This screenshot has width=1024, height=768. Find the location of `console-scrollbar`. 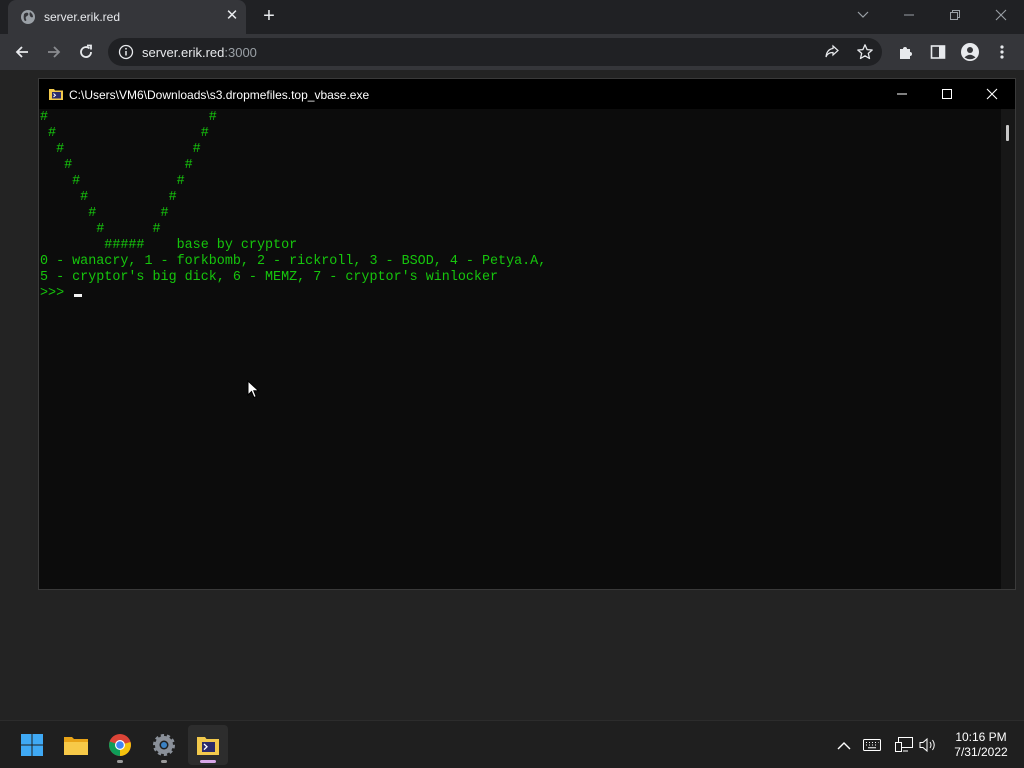

console-scrollbar is located at coordinates (1008, 349).